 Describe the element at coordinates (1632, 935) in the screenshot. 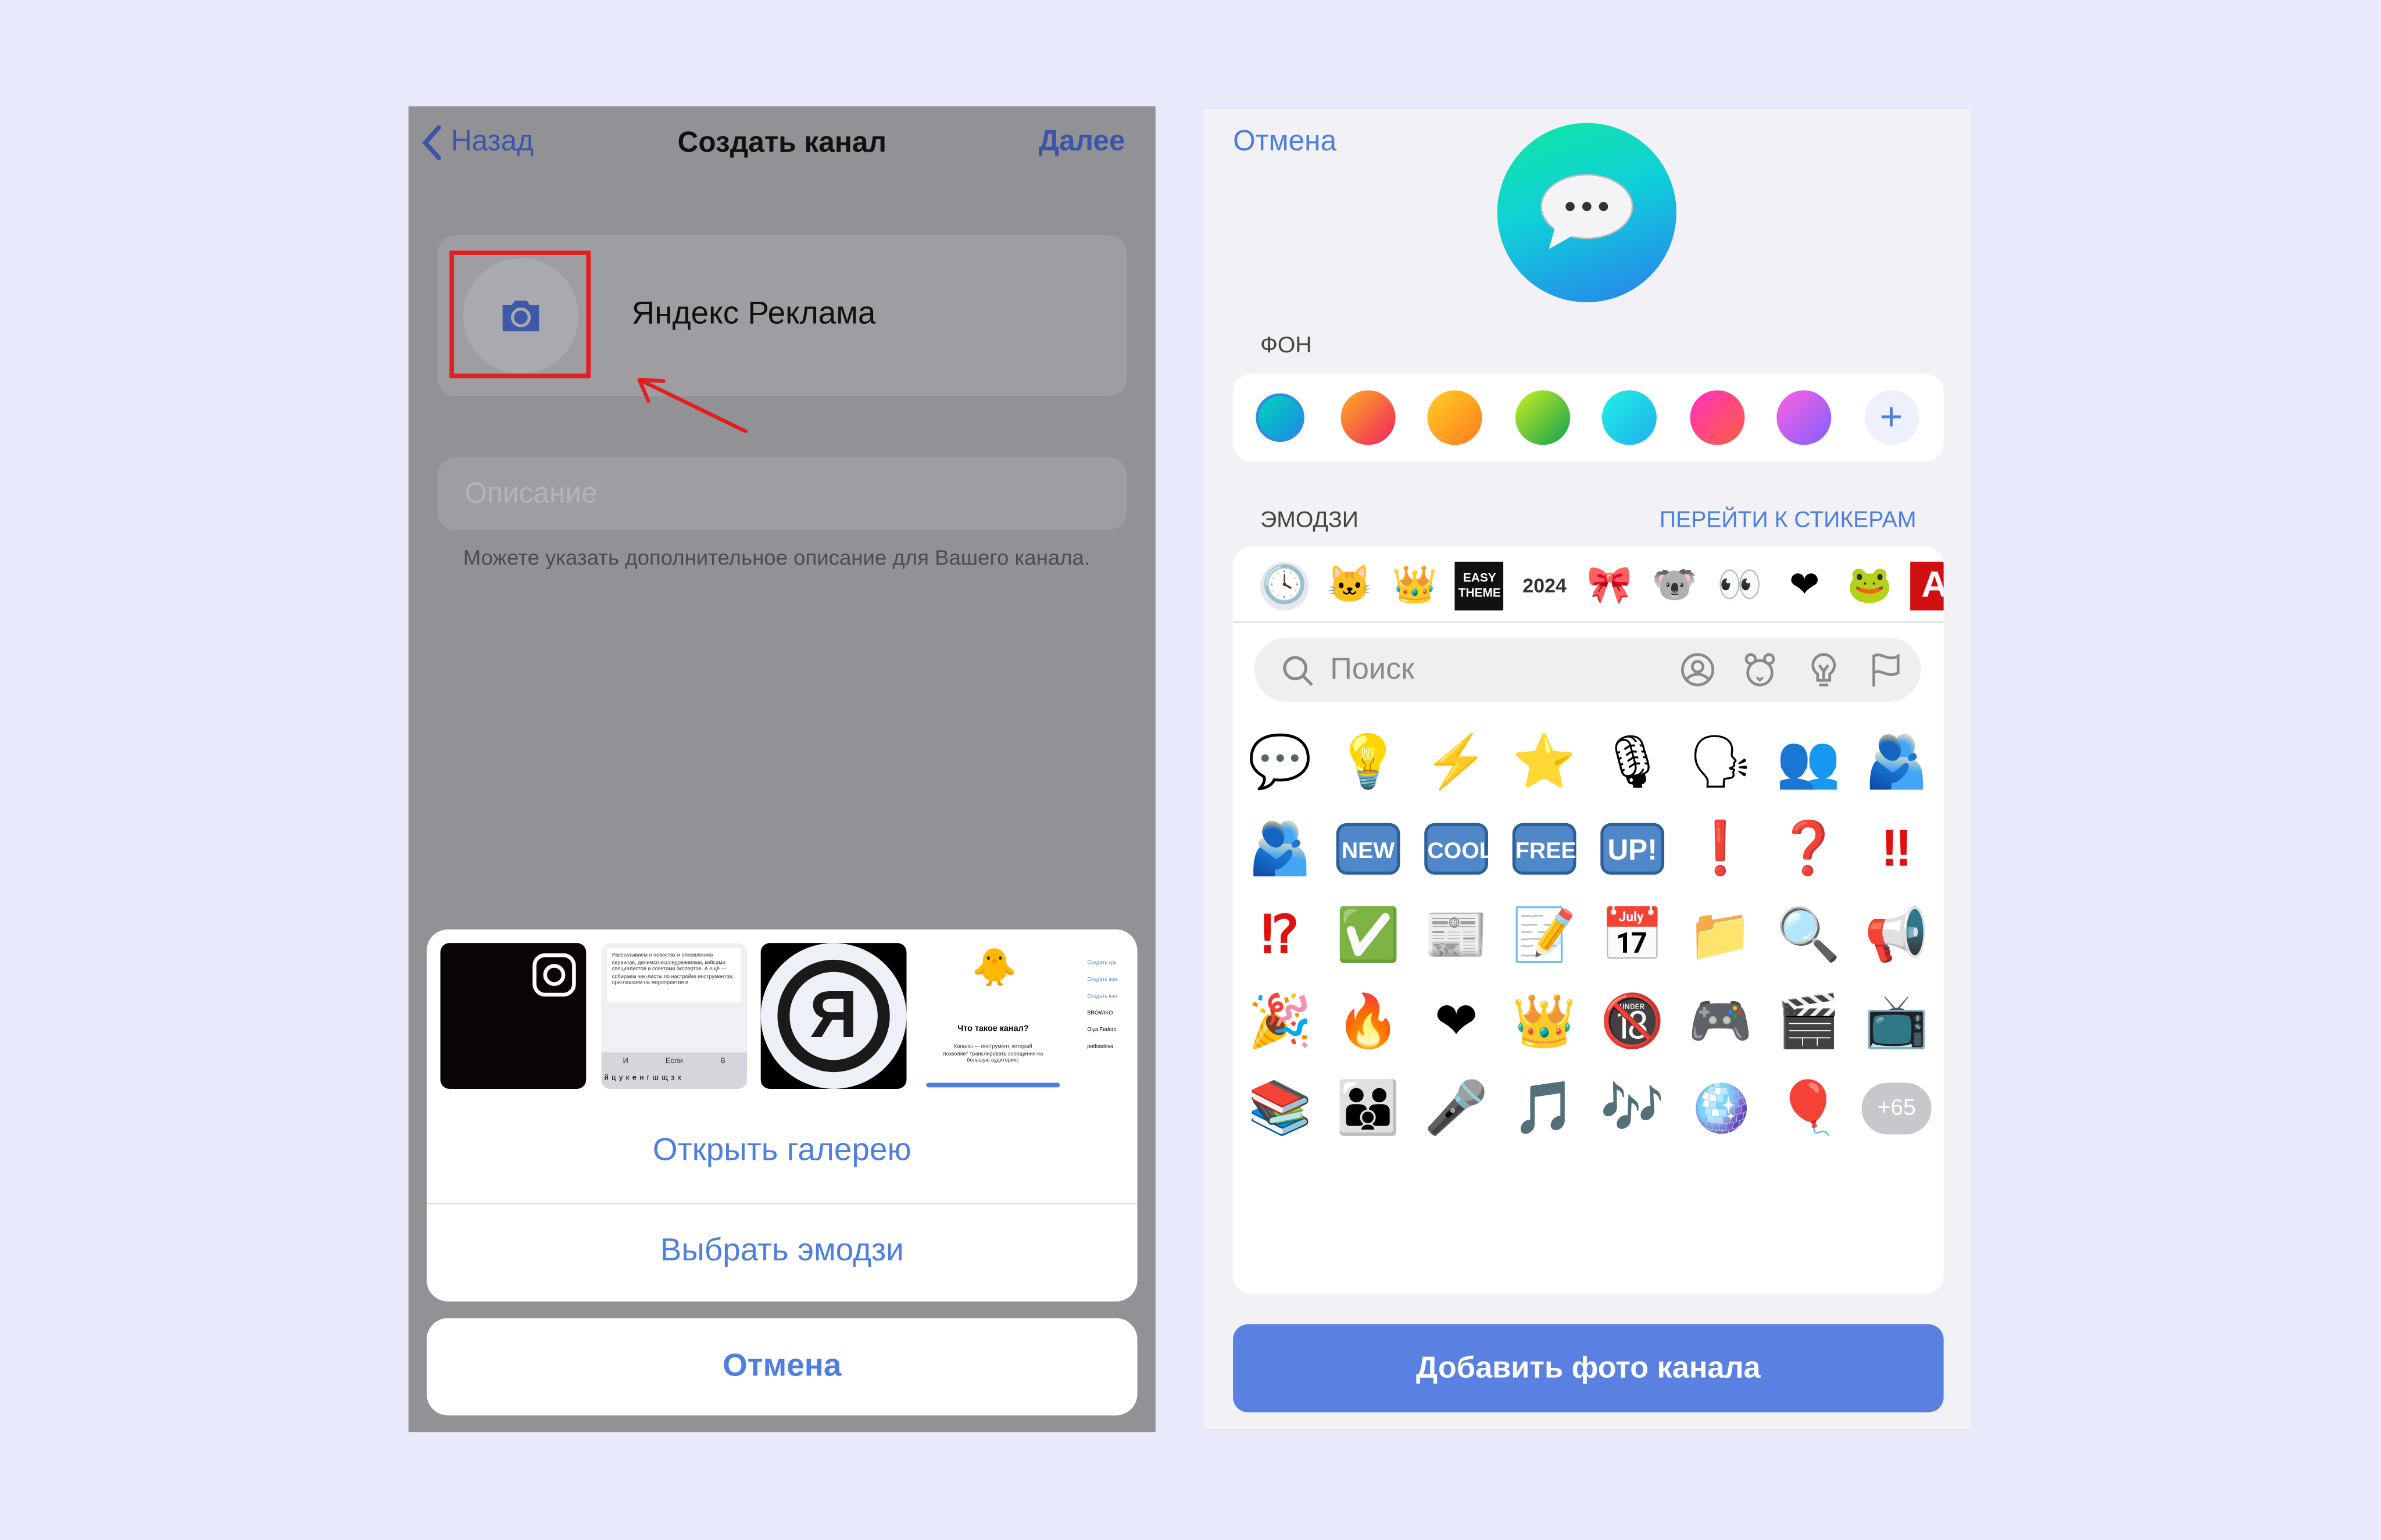

I see `emoji-item: 📅` at that location.